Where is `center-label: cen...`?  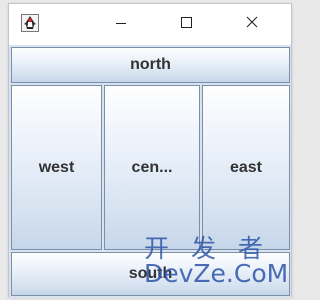
center-label: cen... is located at coordinates (152, 167).